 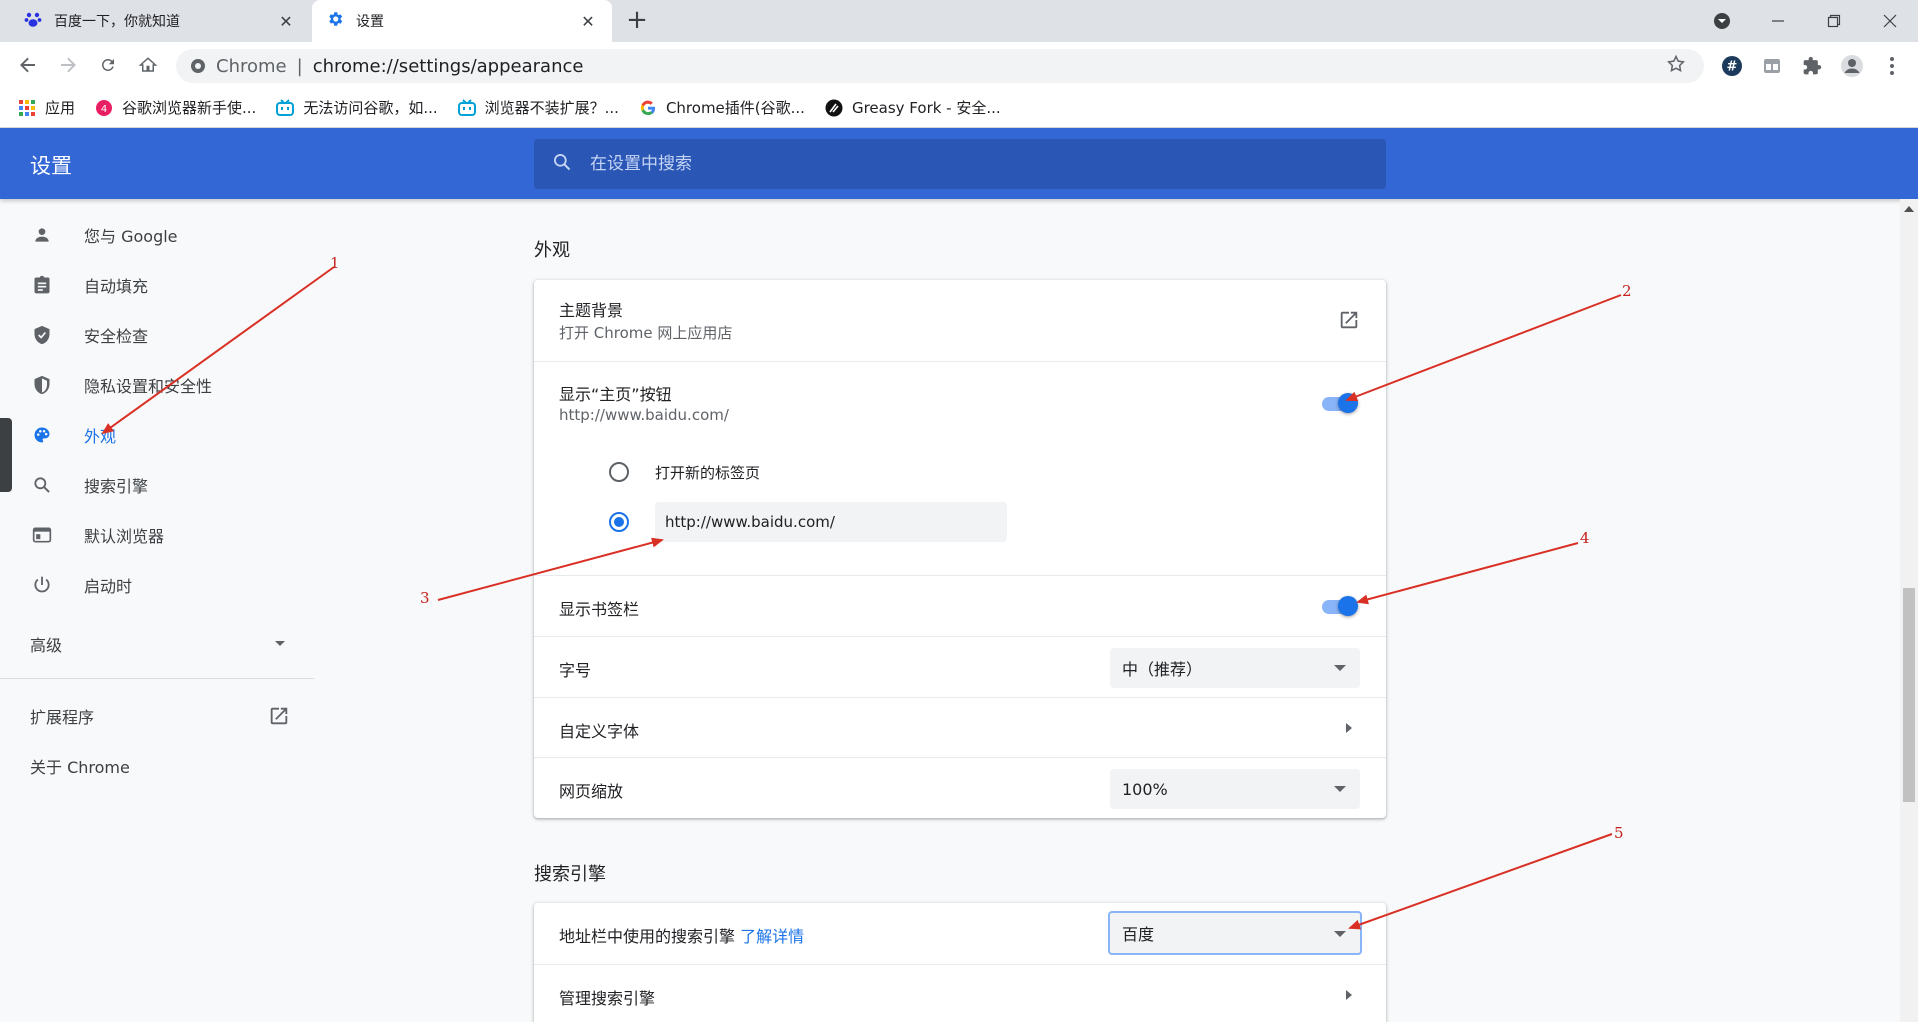 What do you see at coordinates (157, 385) in the screenshot?
I see `sidebar-item-privacy: 隐私设置和安全性` at bounding box center [157, 385].